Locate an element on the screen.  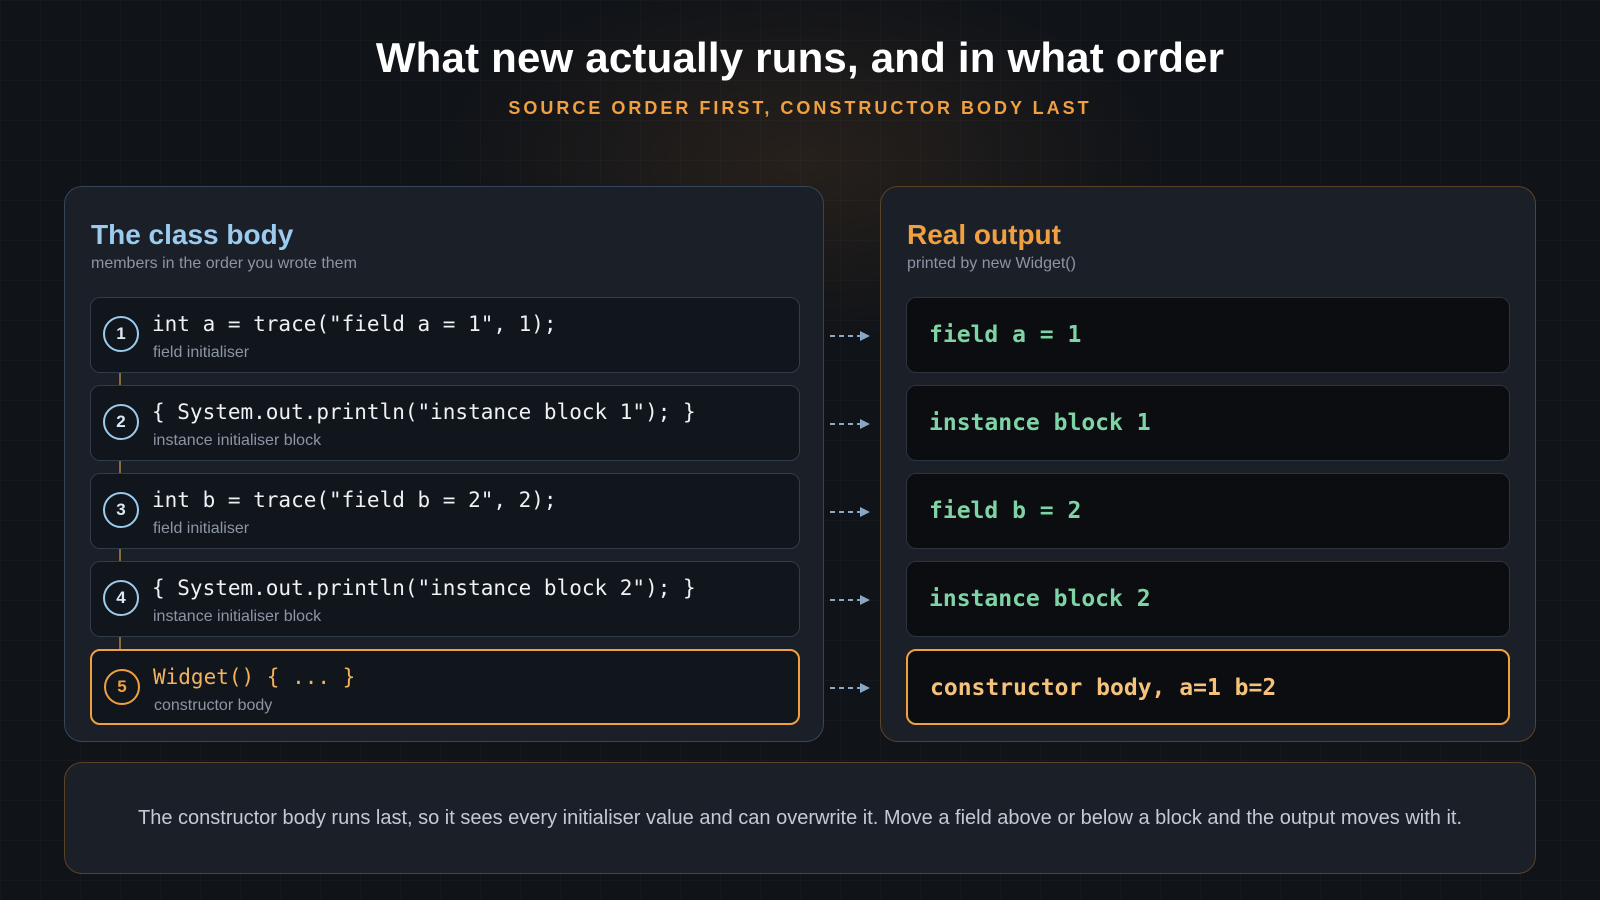
step-number-badge: 2 is located at coordinates (121, 422).